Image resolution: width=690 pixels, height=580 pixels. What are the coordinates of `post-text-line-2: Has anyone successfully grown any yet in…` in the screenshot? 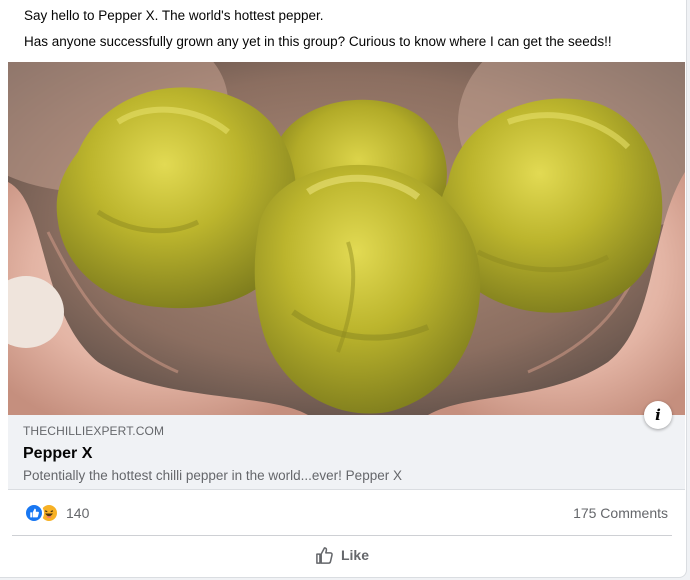 It's located at (318, 41).